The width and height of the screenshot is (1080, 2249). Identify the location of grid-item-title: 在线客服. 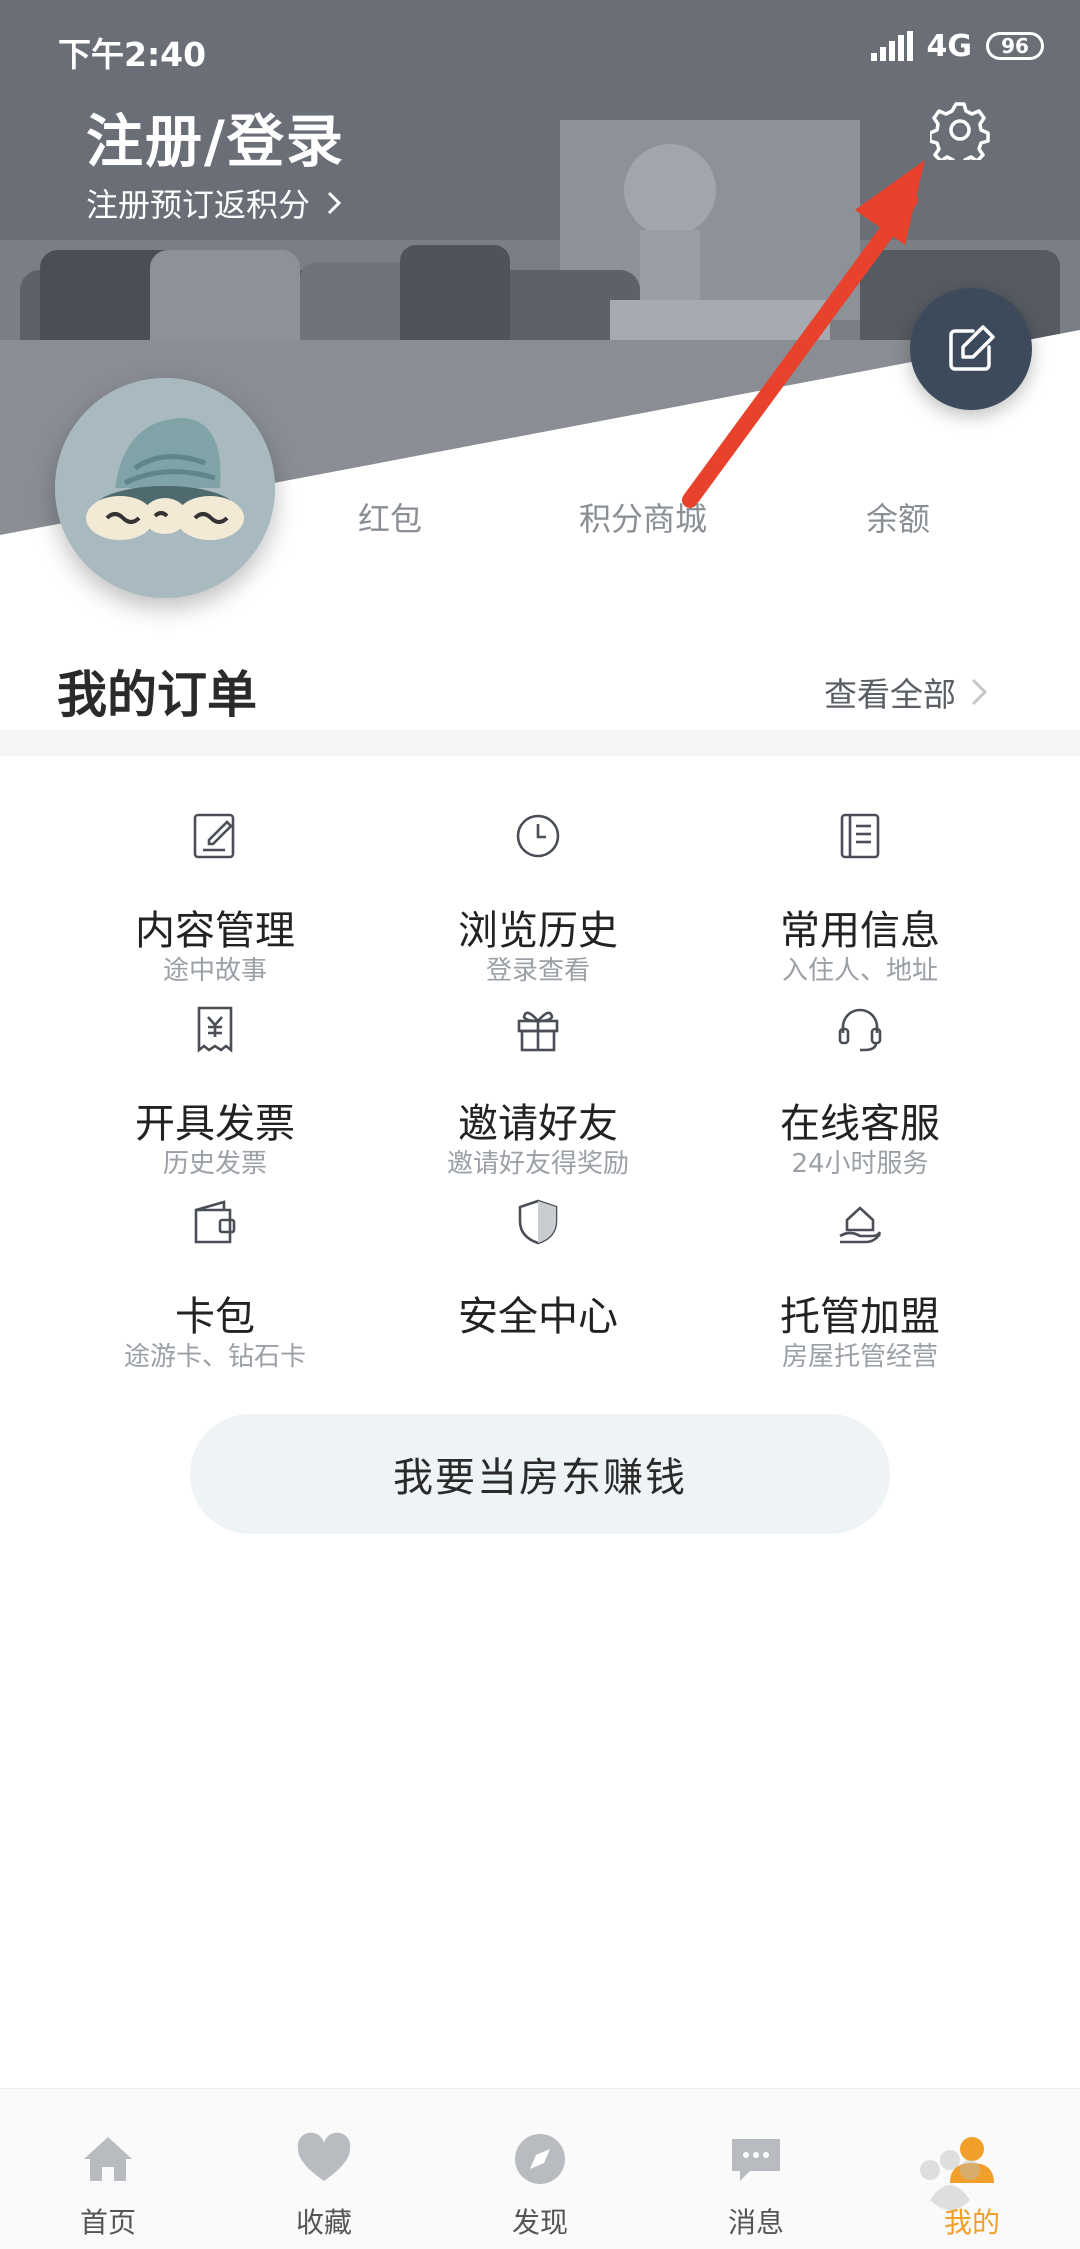
(860, 1124).